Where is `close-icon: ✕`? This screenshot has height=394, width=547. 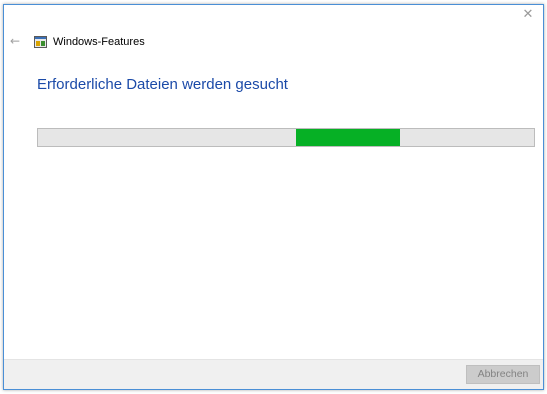
close-icon: ✕ is located at coordinates (528, 15).